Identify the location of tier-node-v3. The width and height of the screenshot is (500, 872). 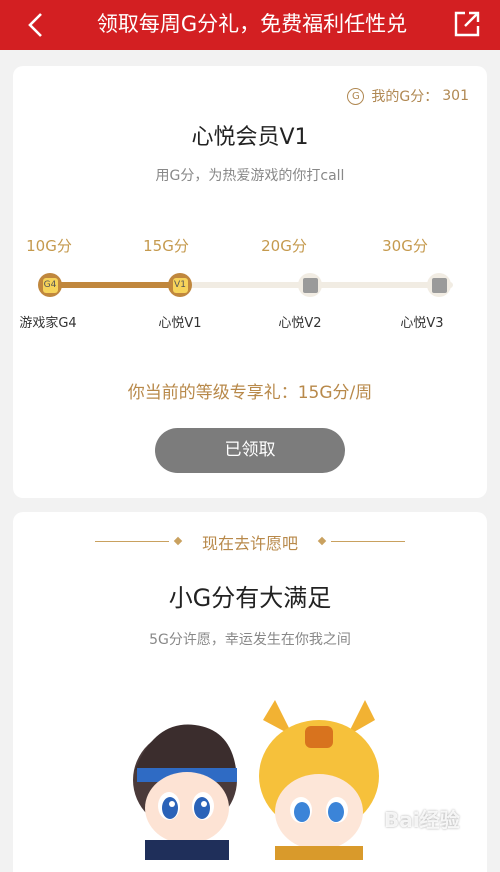
(439, 285).